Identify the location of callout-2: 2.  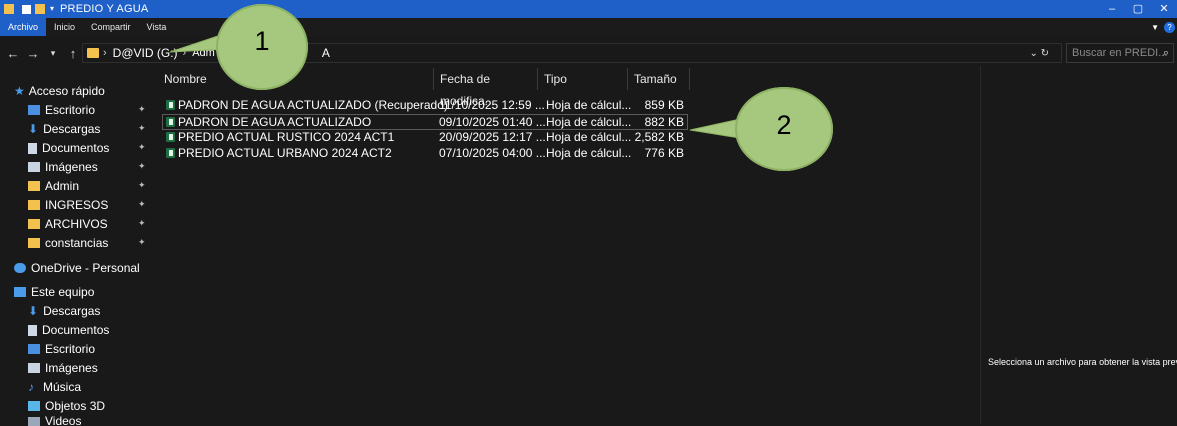
(784, 129).